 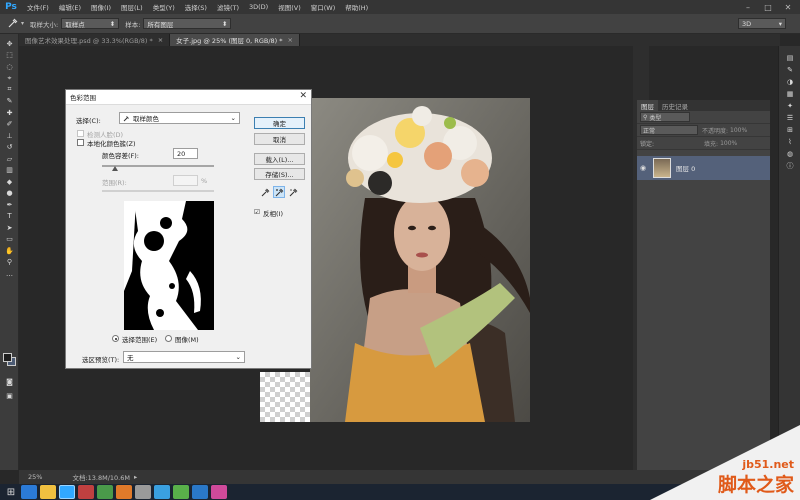 I want to click on taskbar-explorer-icon, so click(x=48, y=492).